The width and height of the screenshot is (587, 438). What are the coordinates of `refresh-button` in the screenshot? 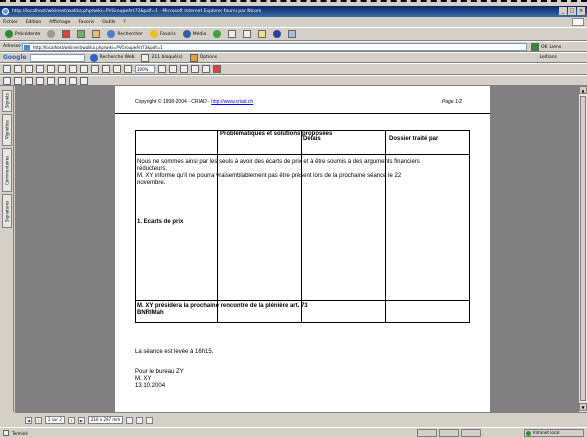 It's located at (81, 34).